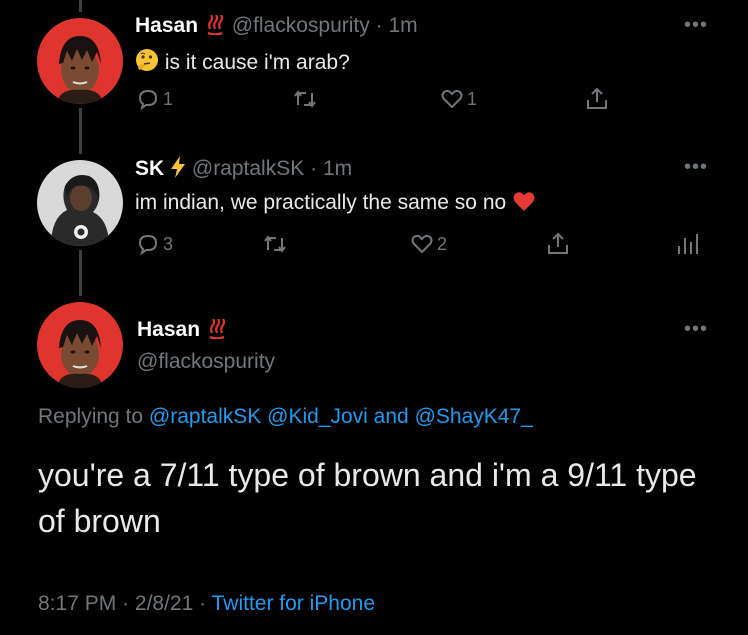 The width and height of the screenshot is (748, 635). I want to click on thread-line-top, so click(80, 6).